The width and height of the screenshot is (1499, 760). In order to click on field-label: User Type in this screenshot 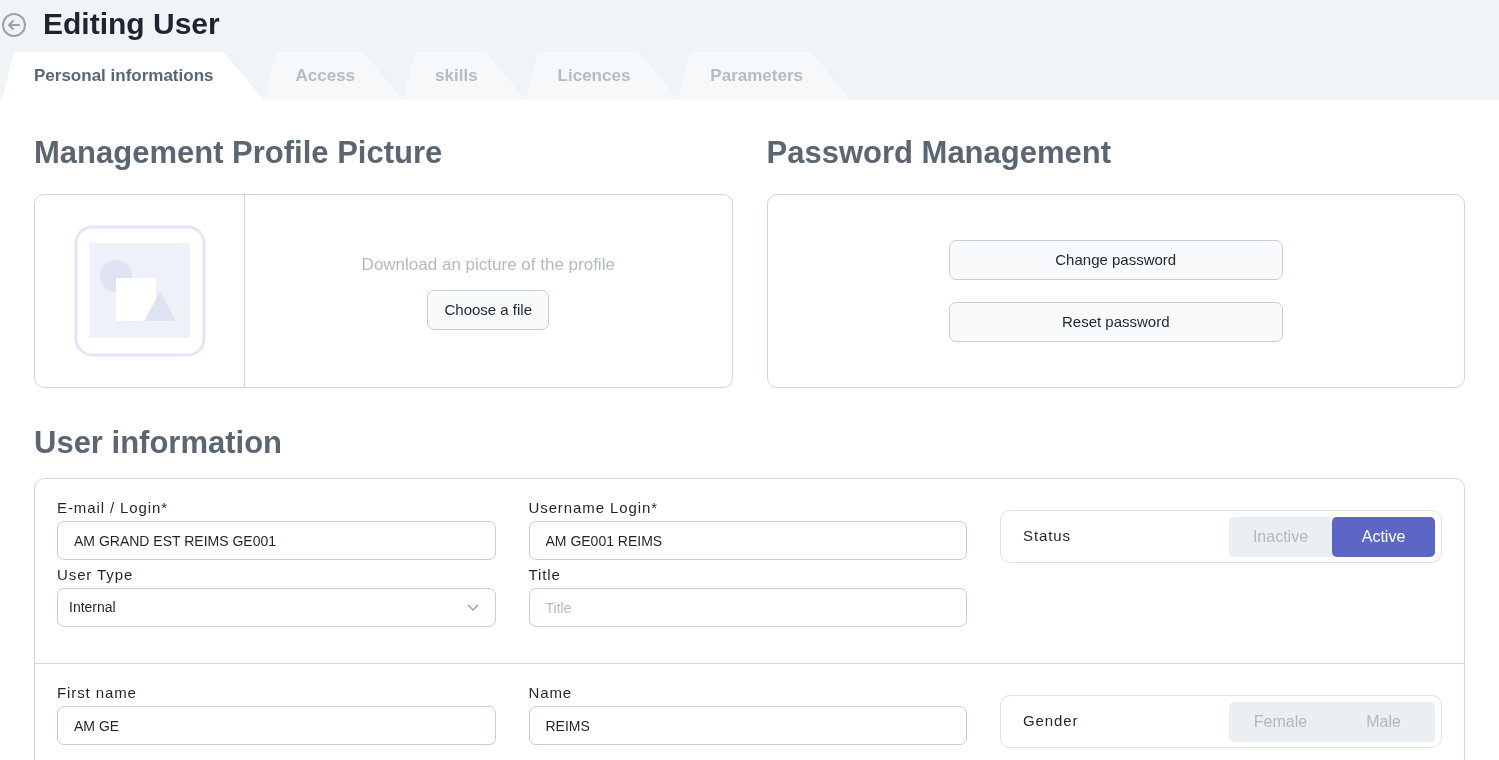, I will do `click(96, 575)`.